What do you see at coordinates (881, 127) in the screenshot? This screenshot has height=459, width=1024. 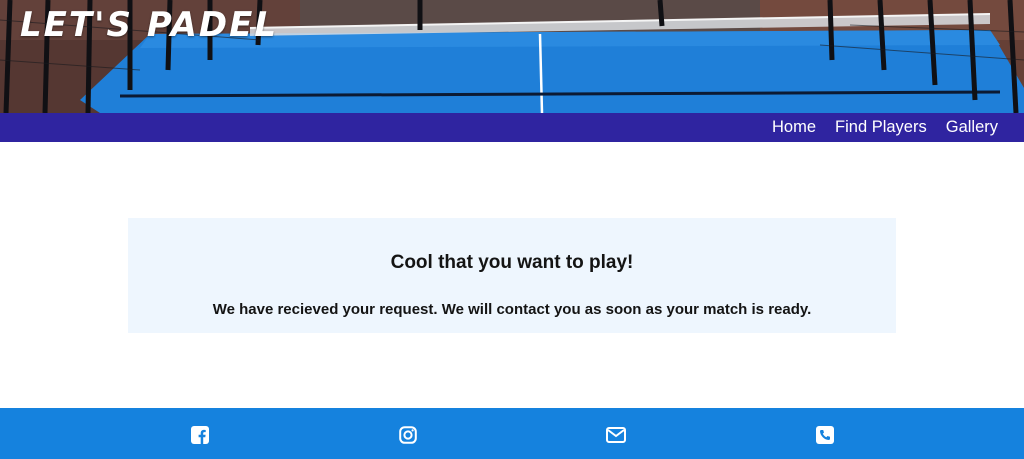 I see `nav-item-find-players: Find Players` at bounding box center [881, 127].